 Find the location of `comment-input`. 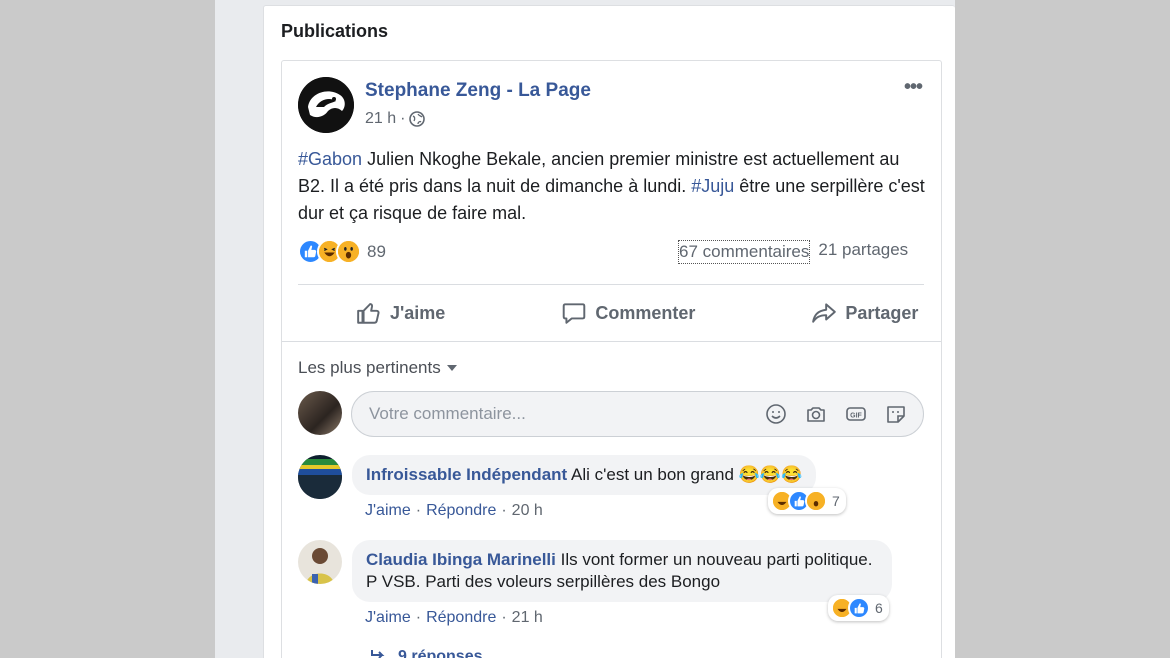

comment-input is located at coordinates (559, 414).